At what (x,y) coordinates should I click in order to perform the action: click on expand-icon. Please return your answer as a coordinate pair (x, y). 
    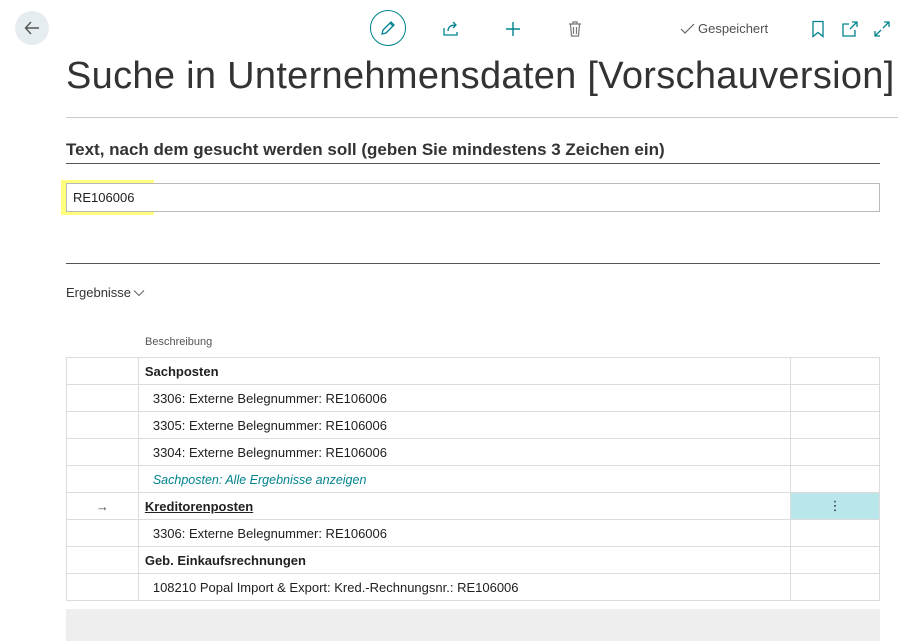
    Looking at the image, I should click on (882, 29).